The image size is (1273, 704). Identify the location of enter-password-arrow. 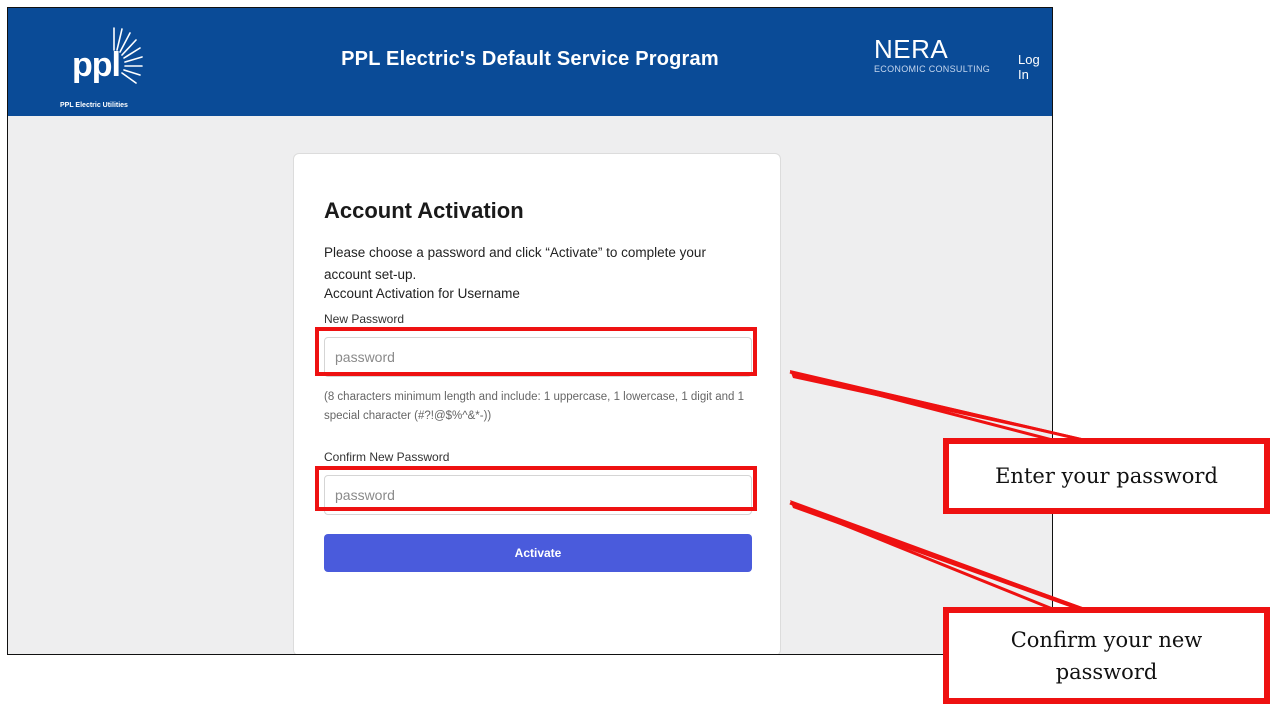
(940, 405).